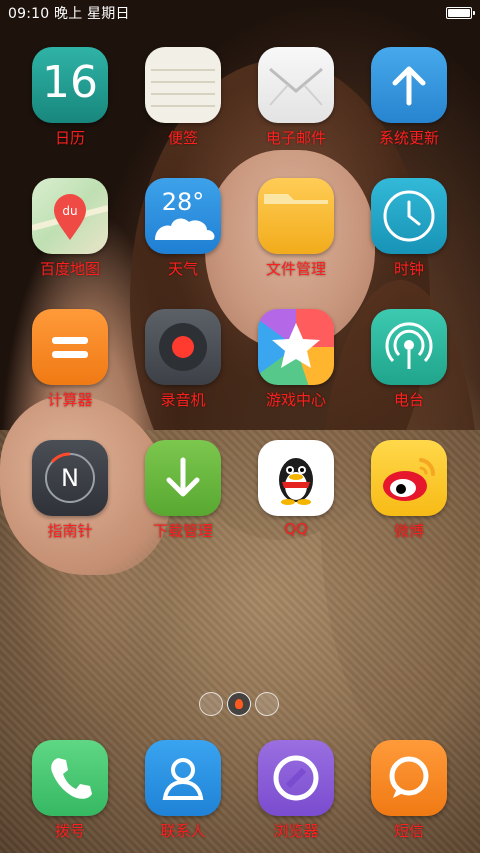 The width and height of the screenshot is (480, 853). I want to click on app-label: 游戏中心, so click(295, 400).